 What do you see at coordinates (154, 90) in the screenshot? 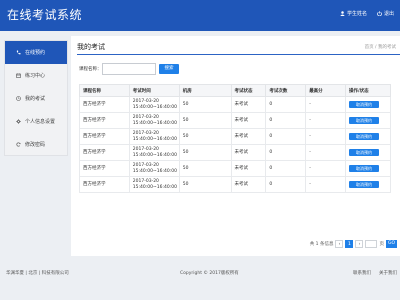
I see `column-header: 考试时间` at bounding box center [154, 90].